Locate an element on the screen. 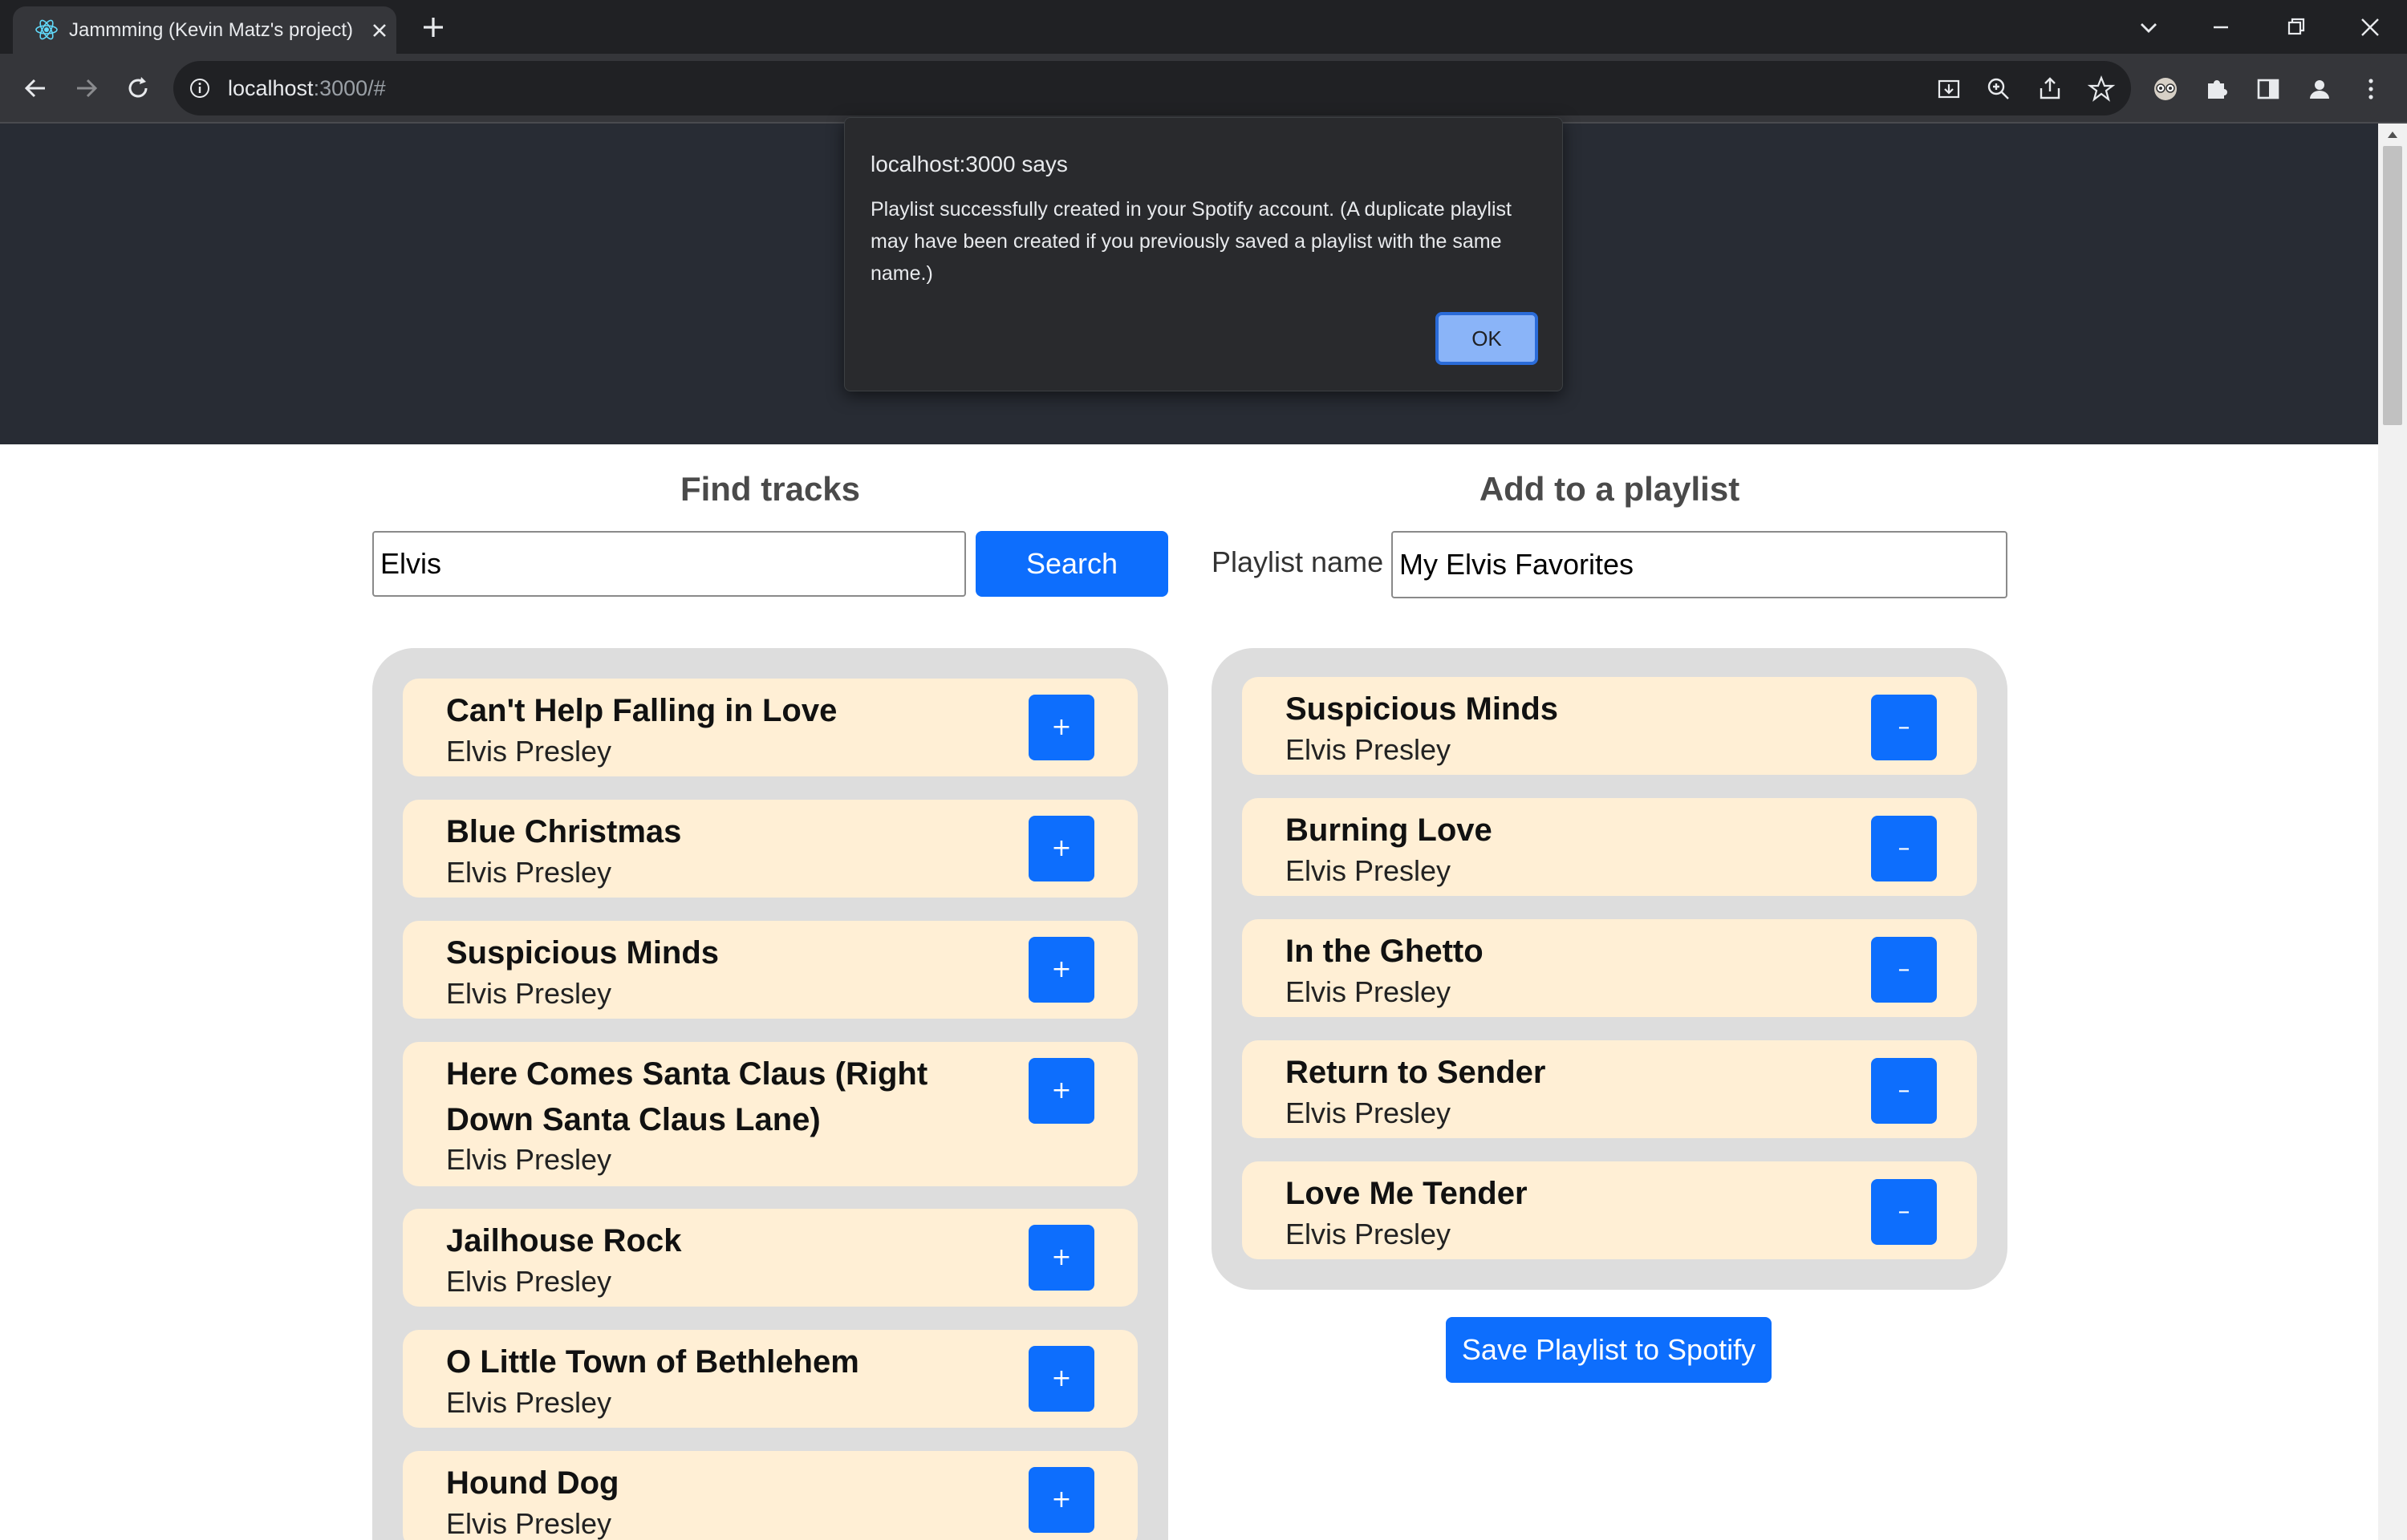 The height and width of the screenshot is (1540, 2407). close-window-icon is located at coordinates (2370, 27).